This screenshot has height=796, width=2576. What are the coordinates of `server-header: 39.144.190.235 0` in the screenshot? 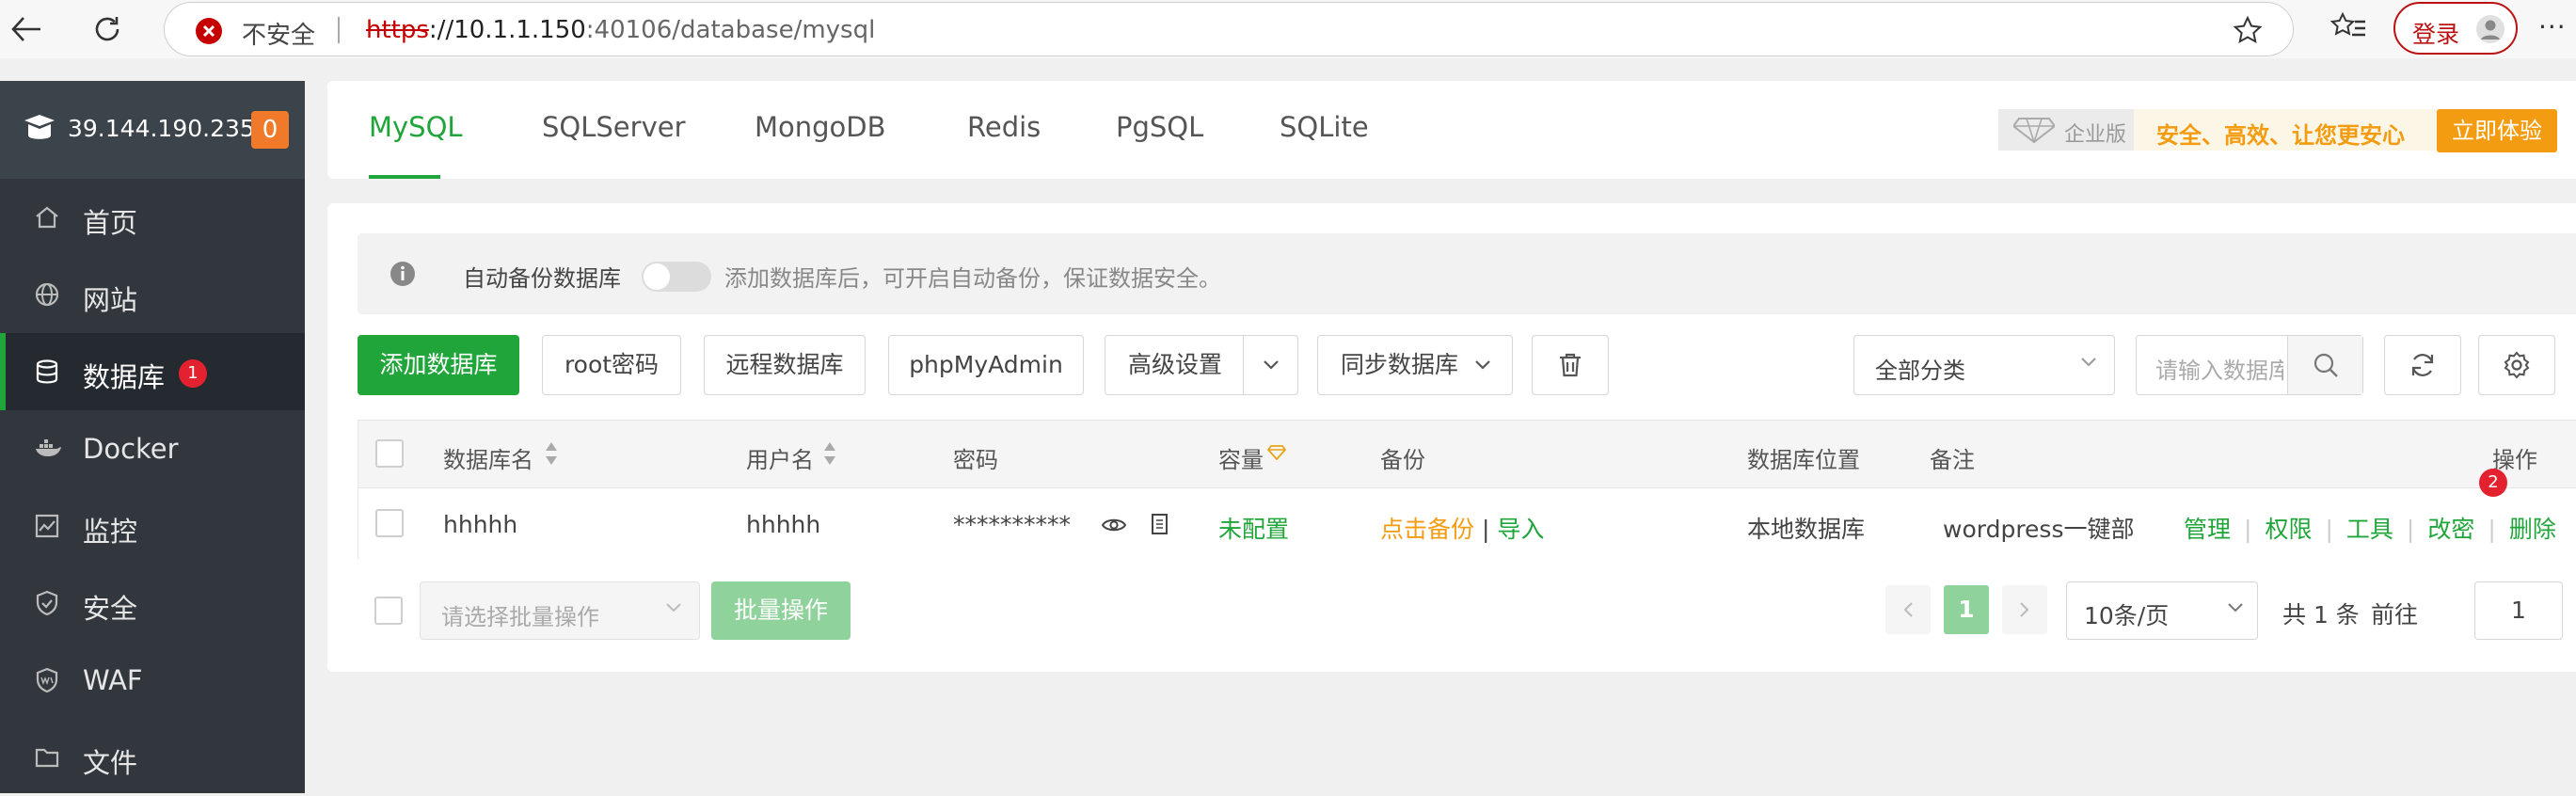 It's located at (152, 130).